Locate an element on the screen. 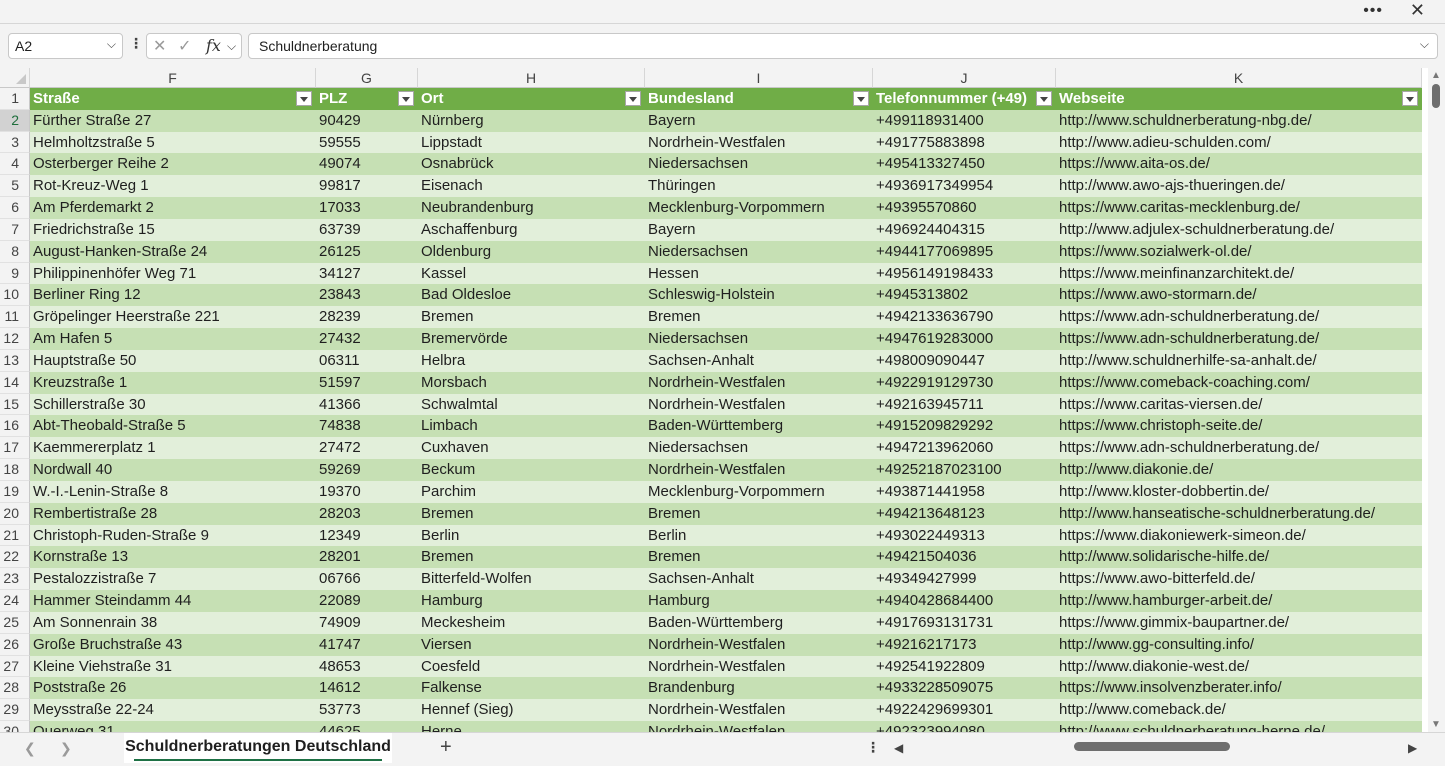 The width and height of the screenshot is (1445, 766). table-cell: +4947213962060 is located at coordinates (964, 448).